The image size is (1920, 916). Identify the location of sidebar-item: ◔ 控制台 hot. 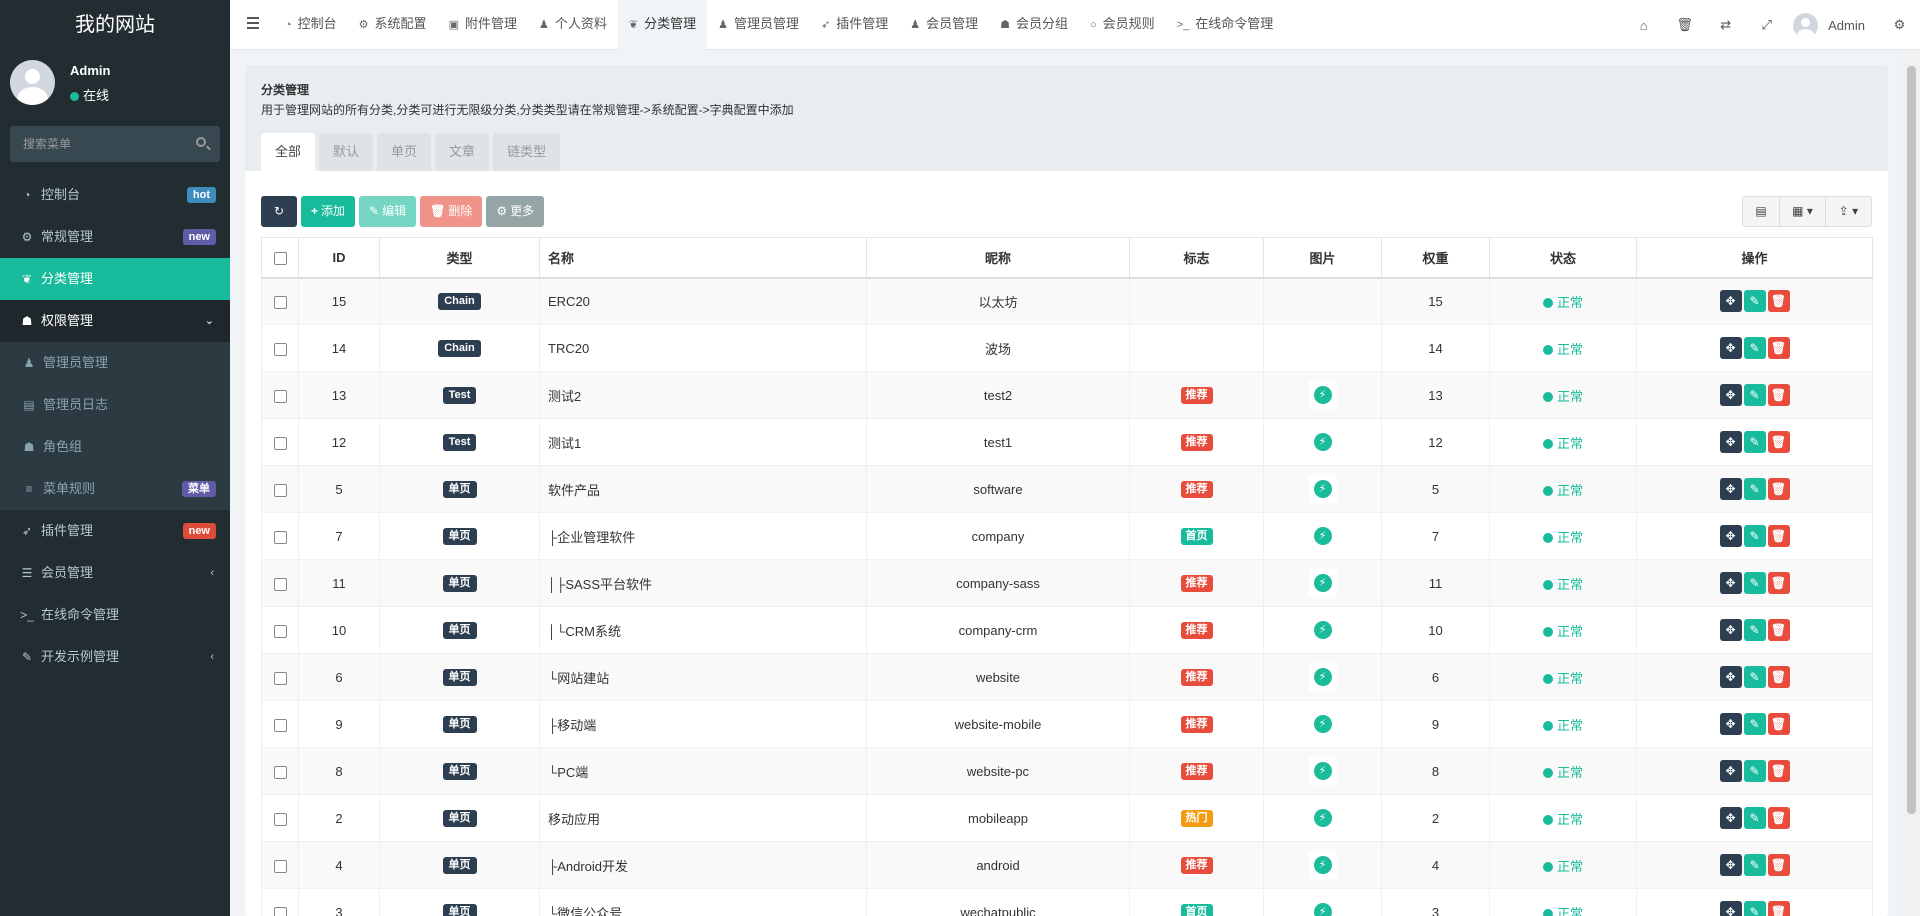
(115, 195).